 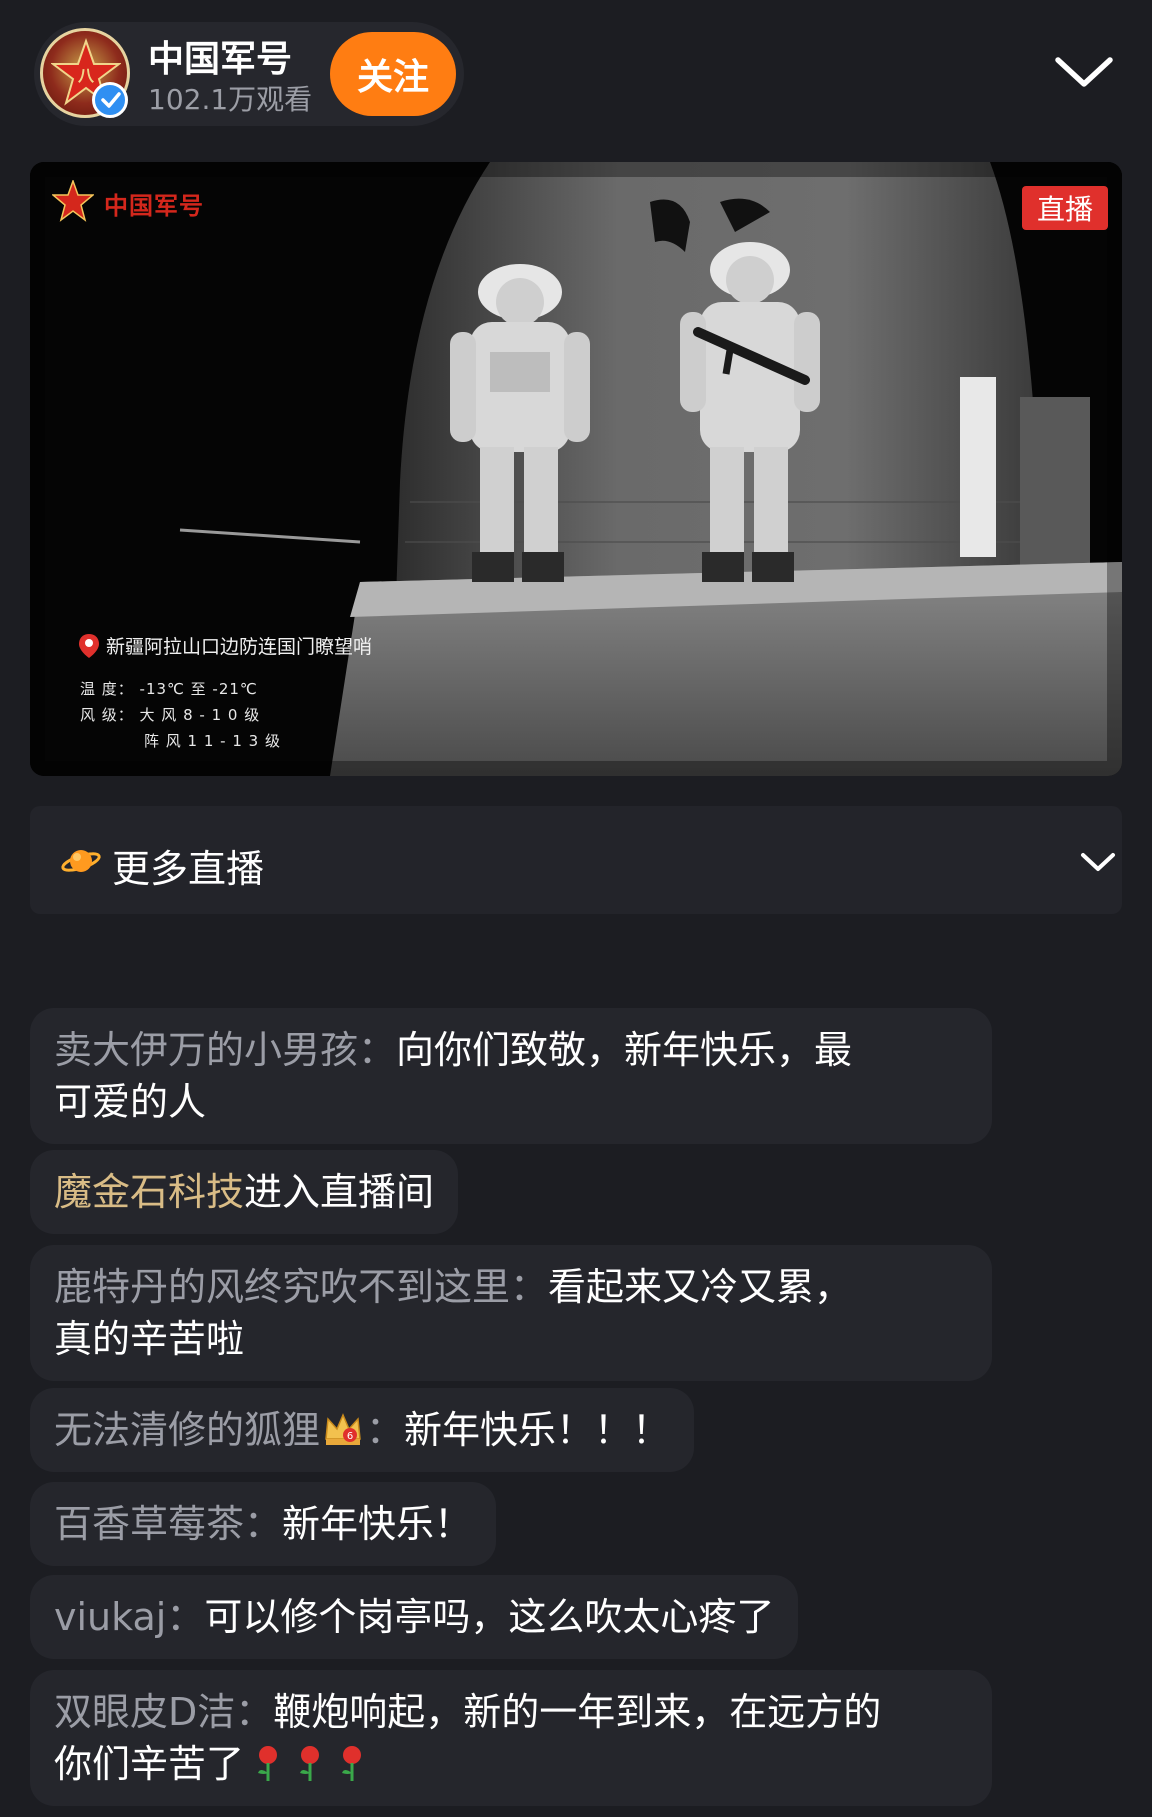 What do you see at coordinates (362, 1430) in the screenshot?
I see `chat-message: 无法清修的狐狸 6 ：新年快乐！！！` at bounding box center [362, 1430].